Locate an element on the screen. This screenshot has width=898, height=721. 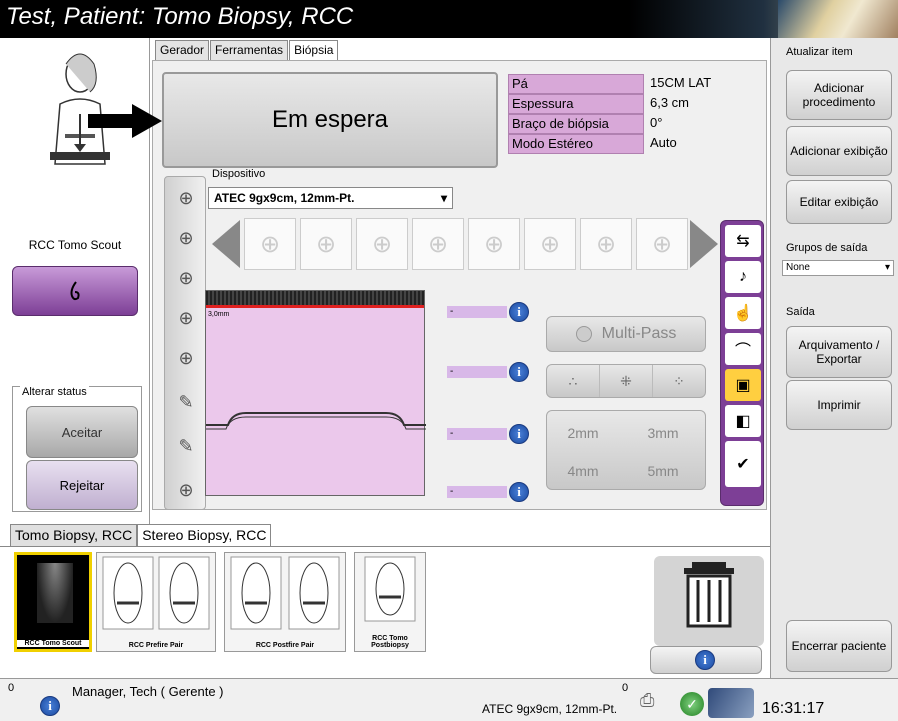
target-group-icon: ⊕ is located at coordinates (186, 490).